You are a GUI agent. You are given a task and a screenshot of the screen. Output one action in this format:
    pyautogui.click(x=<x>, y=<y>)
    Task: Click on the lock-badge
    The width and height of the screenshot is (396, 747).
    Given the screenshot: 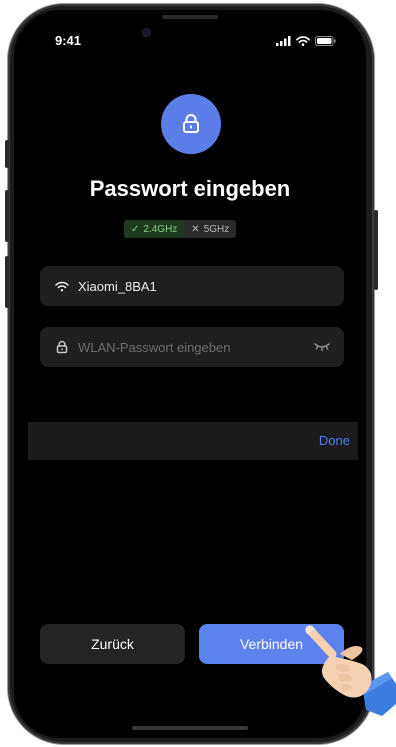 What is the action you would take?
    pyautogui.click(x=191, y=124)
    